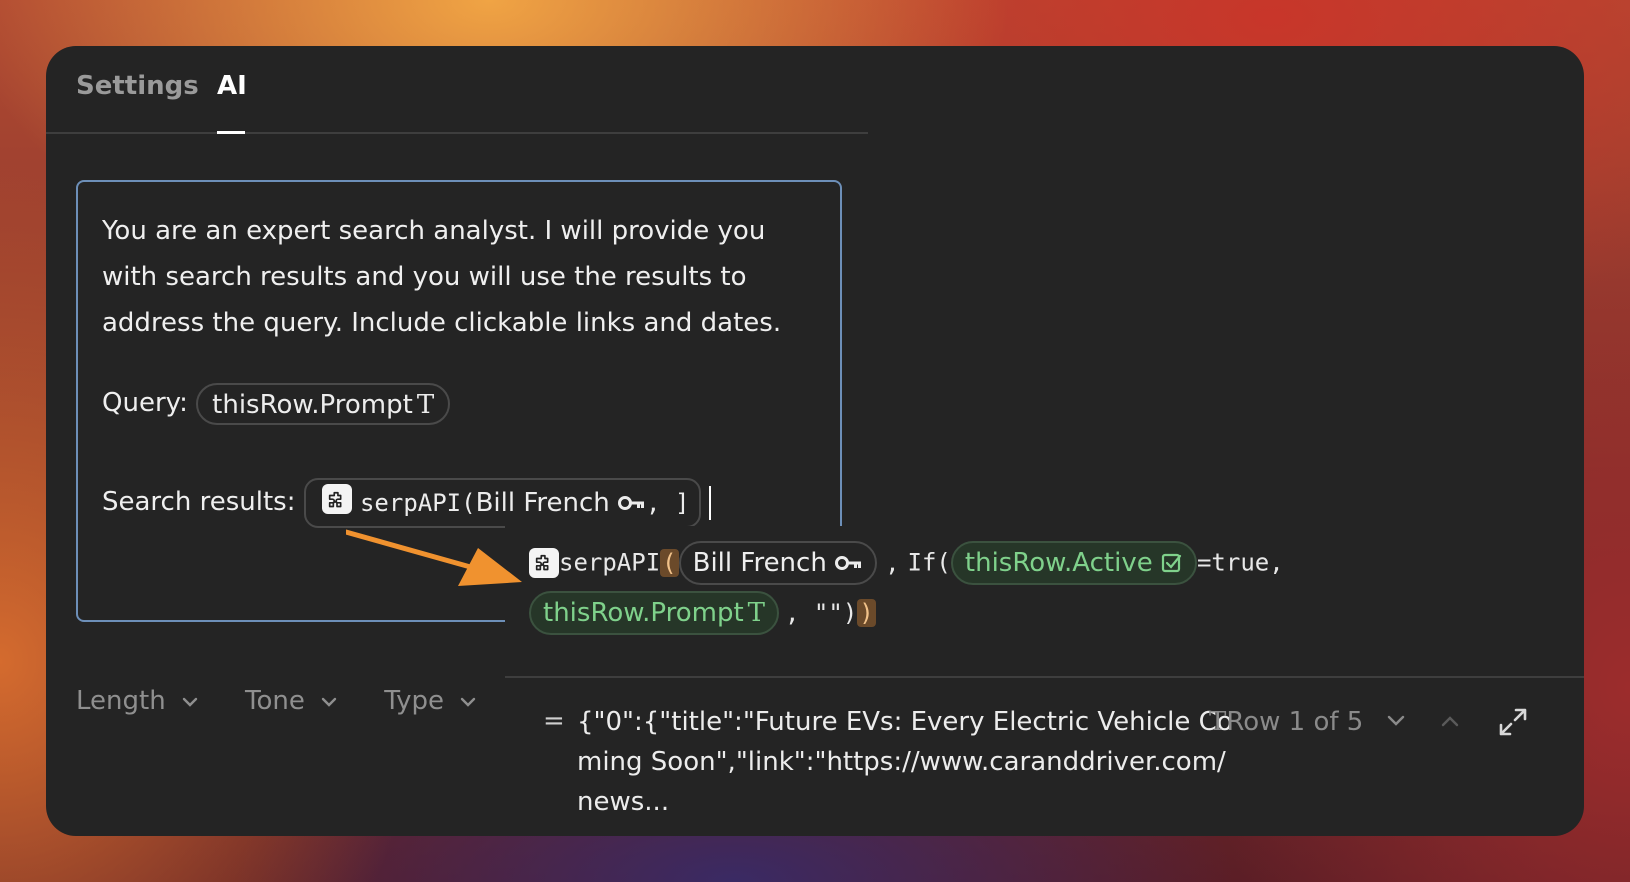 The height and width of the screenshot is (882, 1630). I want to click on text-cursor, so click(710, 502).